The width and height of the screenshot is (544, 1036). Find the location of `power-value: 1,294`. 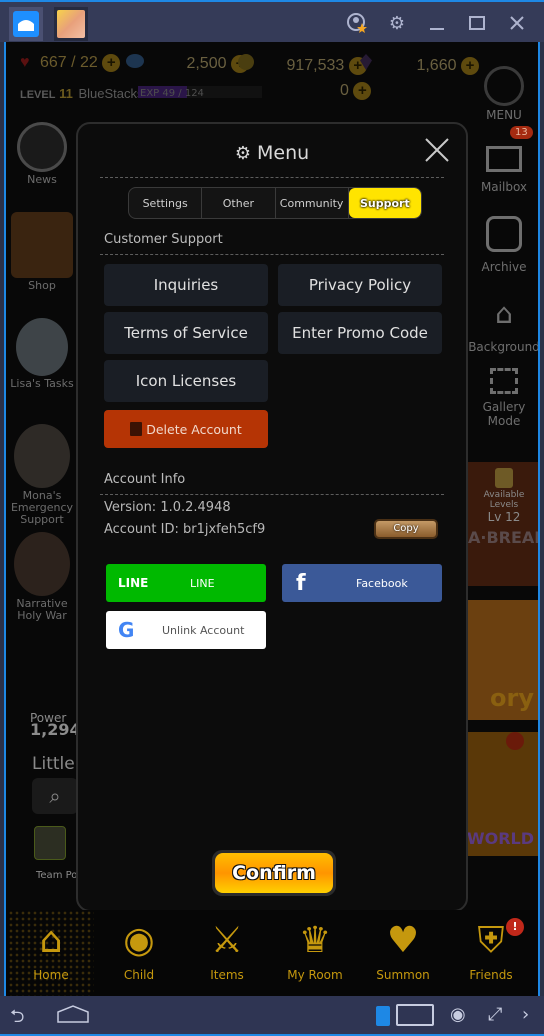

power-value: 1,294 is located at coordinates (55, 729).